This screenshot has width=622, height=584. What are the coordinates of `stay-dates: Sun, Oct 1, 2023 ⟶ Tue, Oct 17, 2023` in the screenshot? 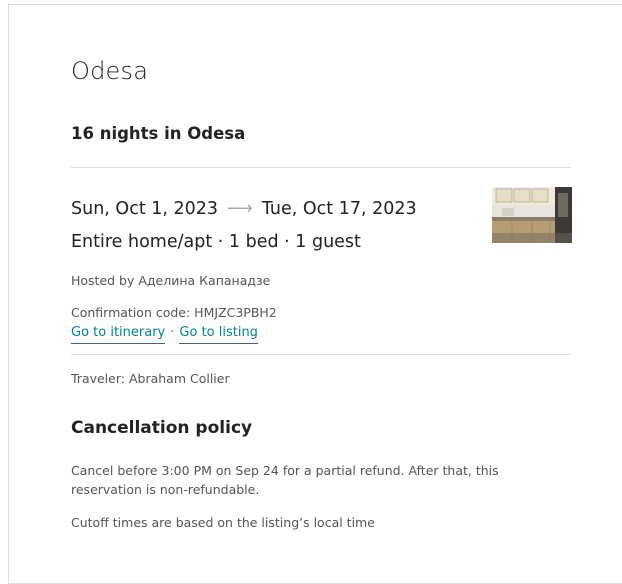 It's located at (244, 208).